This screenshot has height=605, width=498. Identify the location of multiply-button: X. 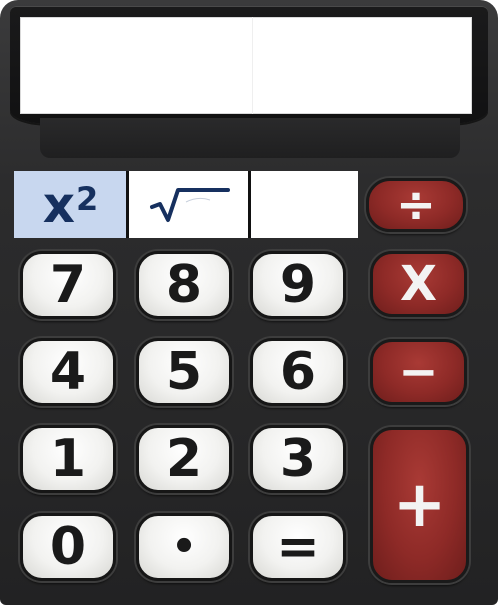
(418, 284).